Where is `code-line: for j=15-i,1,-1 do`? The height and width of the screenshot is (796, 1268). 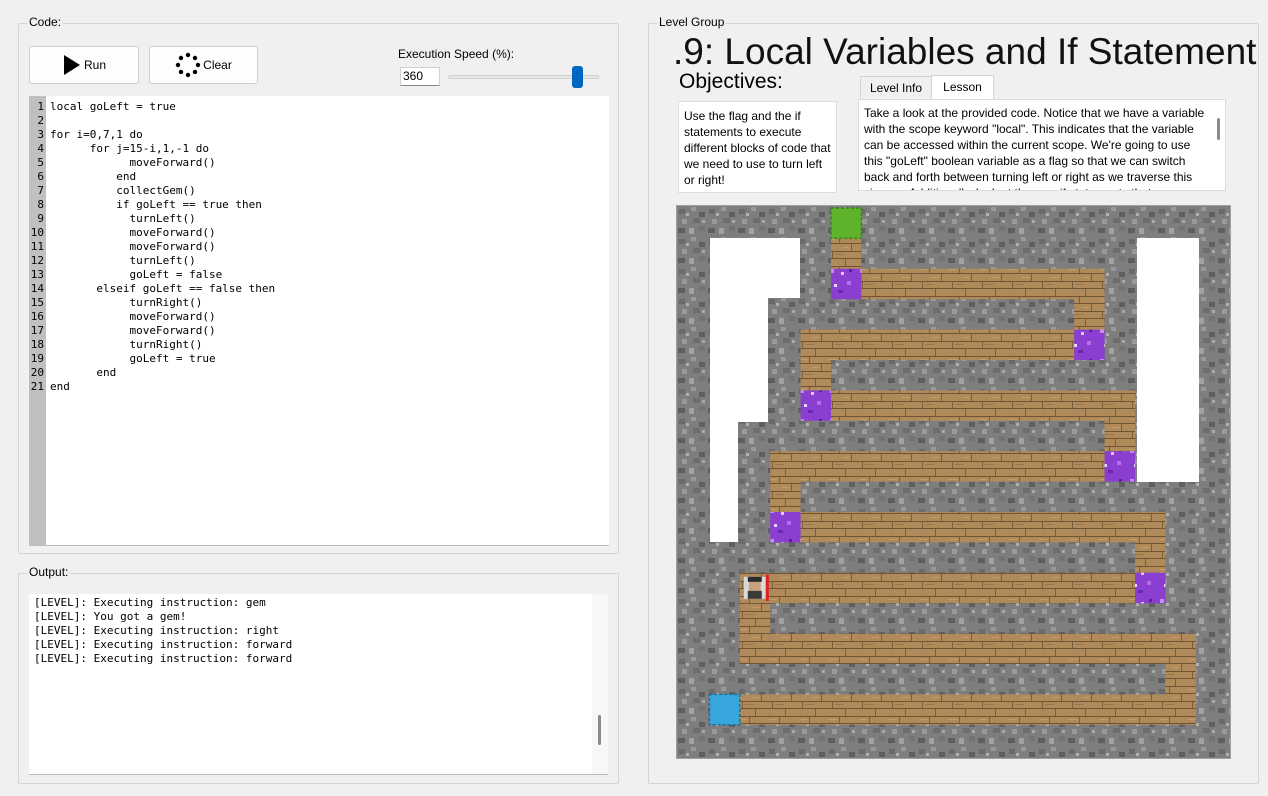 code-line: for j=15-i,1,-1 do is located at coordinates (162, 149).